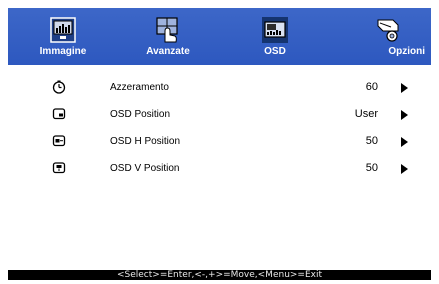  I want to click on menu-item-label: OSD V Position, so click(145, 168).